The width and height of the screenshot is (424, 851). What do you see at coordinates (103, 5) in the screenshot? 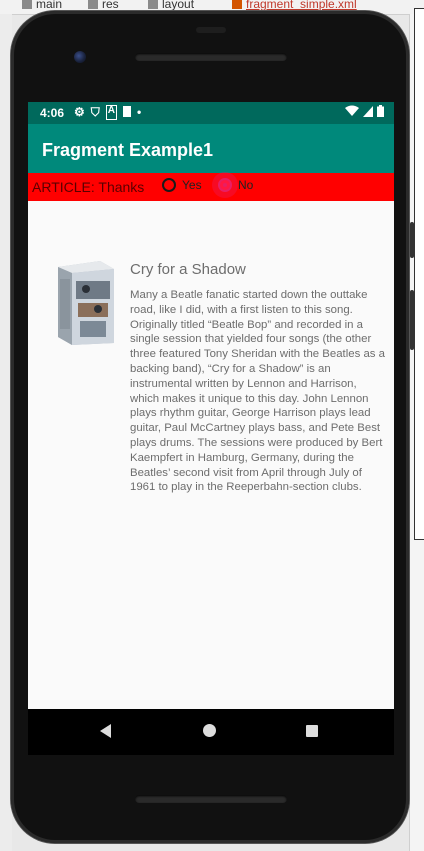
I see `ide-tab-res: res` at bounding box center [103, 5].